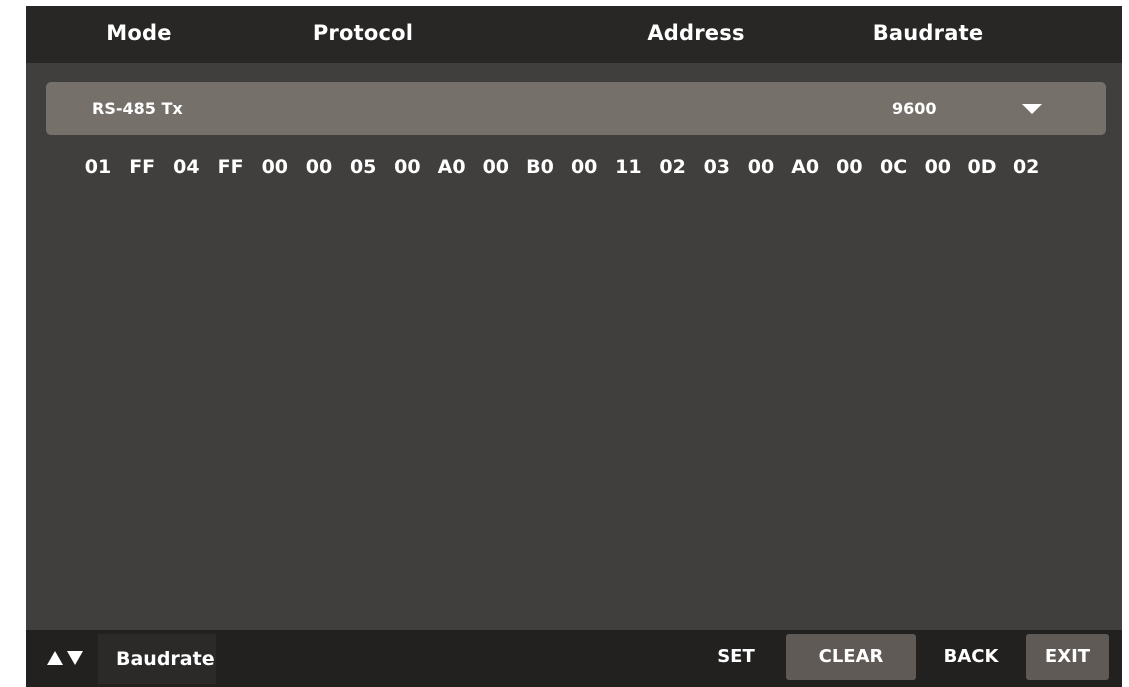 The height and width of the screenshot is (687, 1129). What do you see at coordinates (576, 108) in the screenshot?
I see `selection-row: RS-485 Tx 9600` at bounding box center [576, 108].